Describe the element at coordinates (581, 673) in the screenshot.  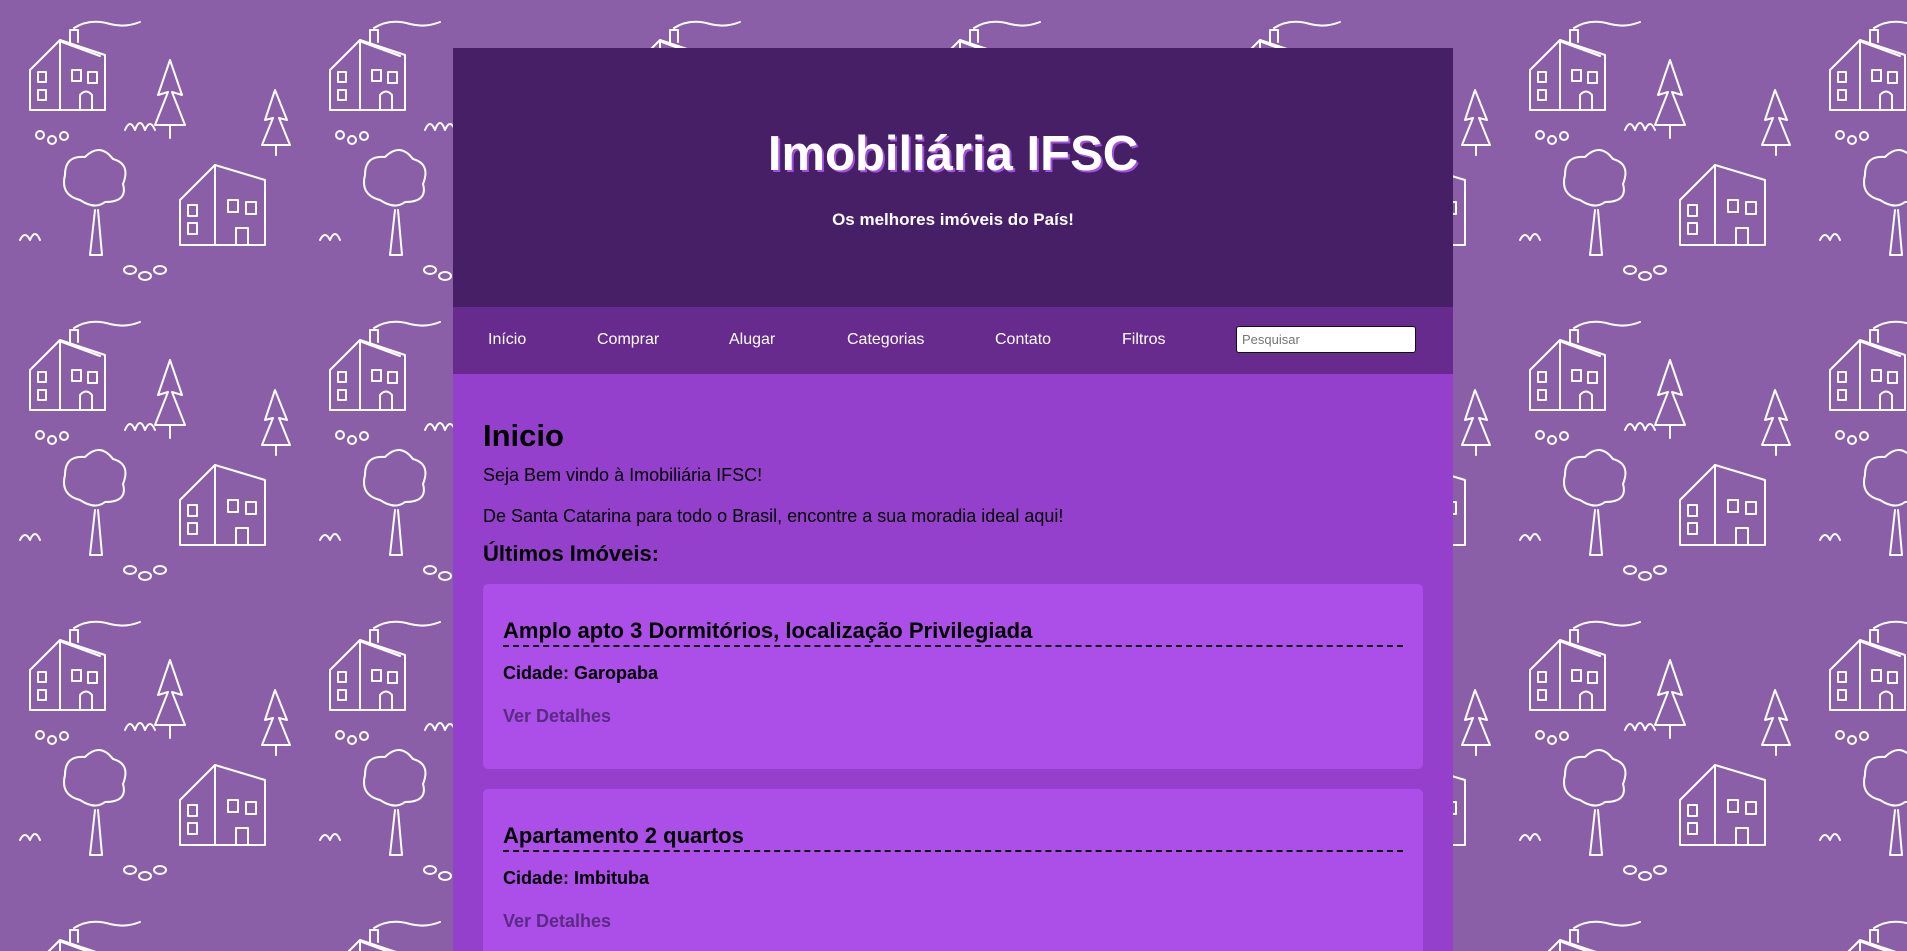
I see `listing-city: Cidade: Garopaba` at that location.